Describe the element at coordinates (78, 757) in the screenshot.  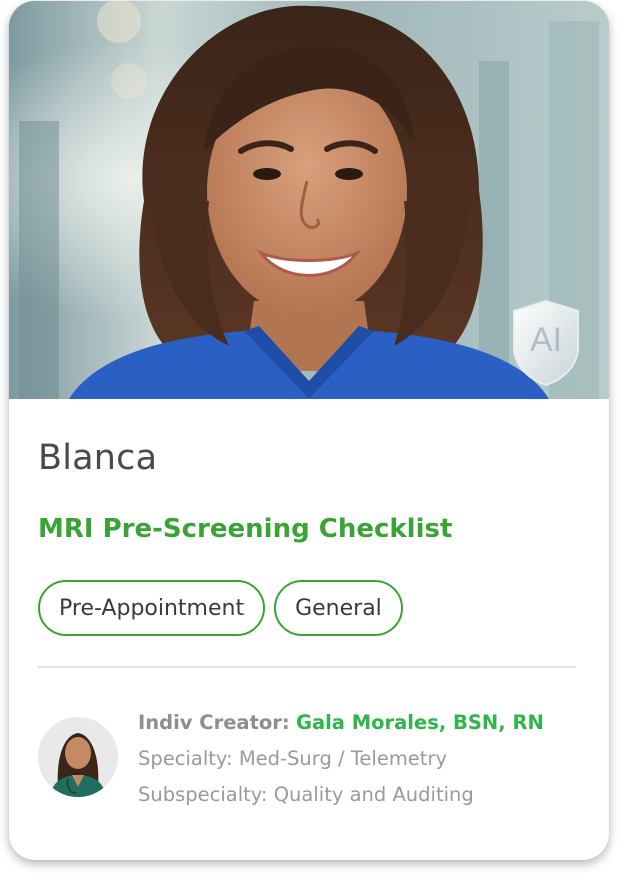
I see `creator-avatar` at that location.